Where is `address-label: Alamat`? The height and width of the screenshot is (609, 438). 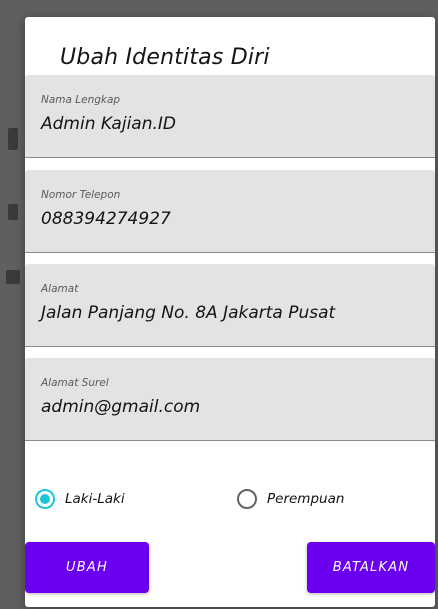 address-label: Alamat is located at coordinates (60, 289).